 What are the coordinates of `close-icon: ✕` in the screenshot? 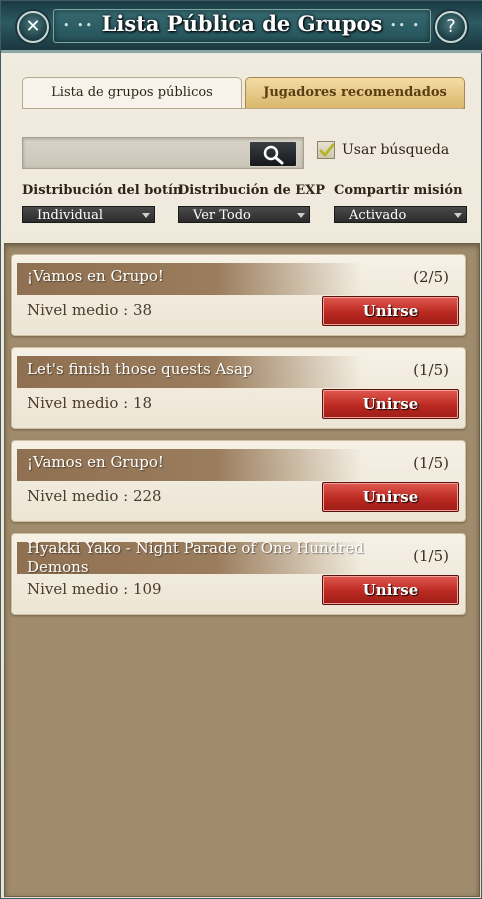 It's located at (33, 26).